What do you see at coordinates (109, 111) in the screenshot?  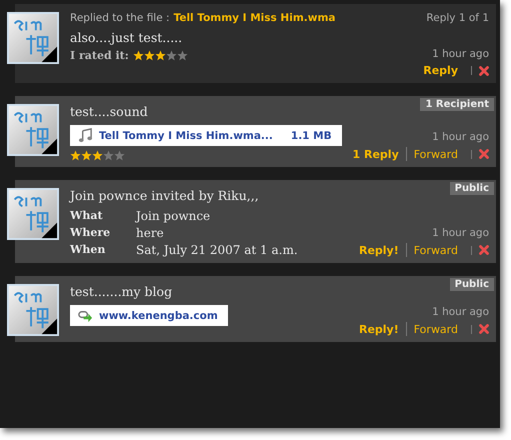 I see `post-text: test....sound` at bounding box center [109, 111].